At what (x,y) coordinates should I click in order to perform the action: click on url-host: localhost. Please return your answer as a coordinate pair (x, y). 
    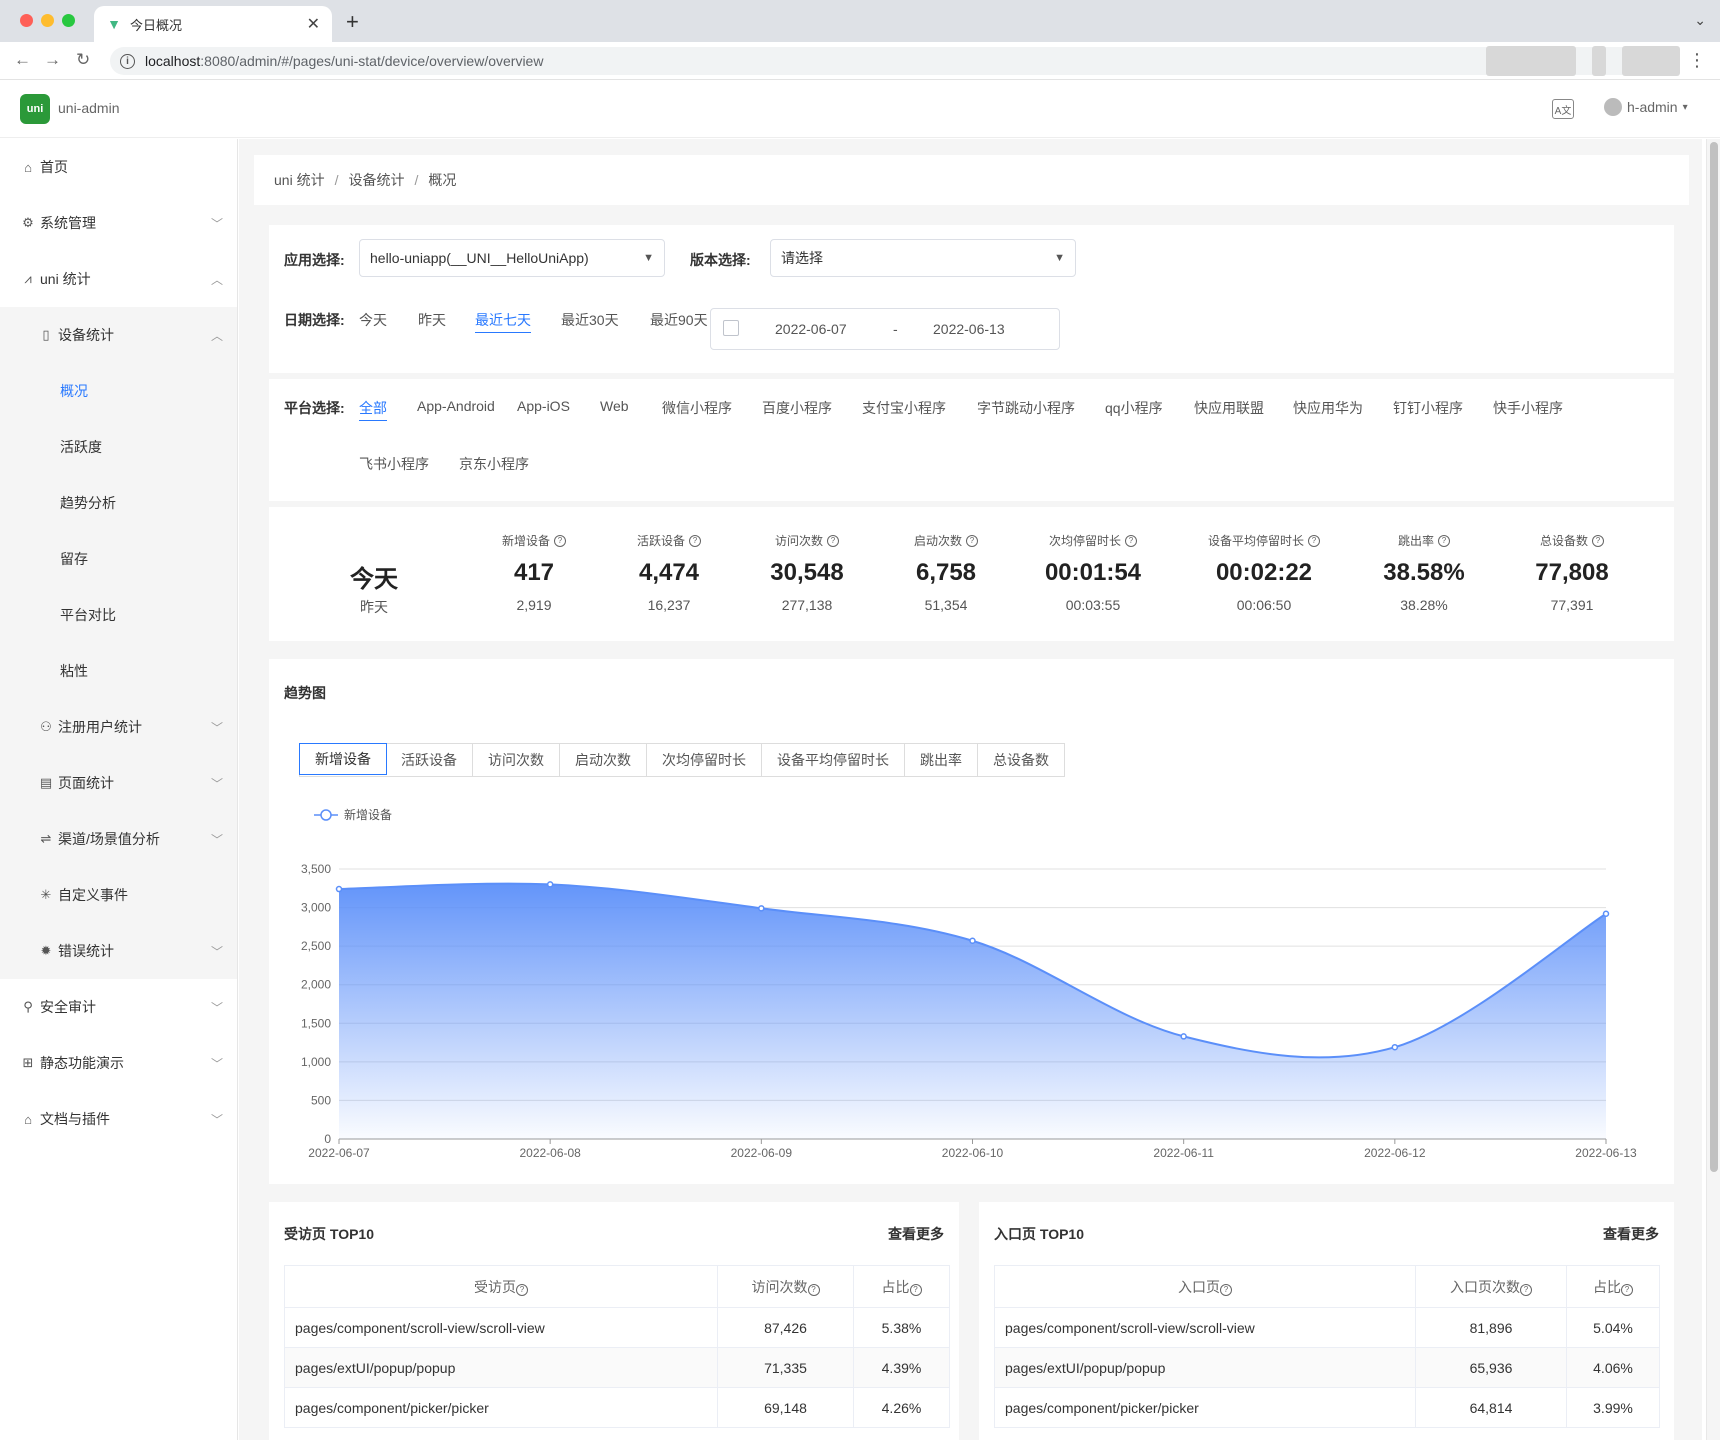
    Looking at the image, I should click on (173, 61).